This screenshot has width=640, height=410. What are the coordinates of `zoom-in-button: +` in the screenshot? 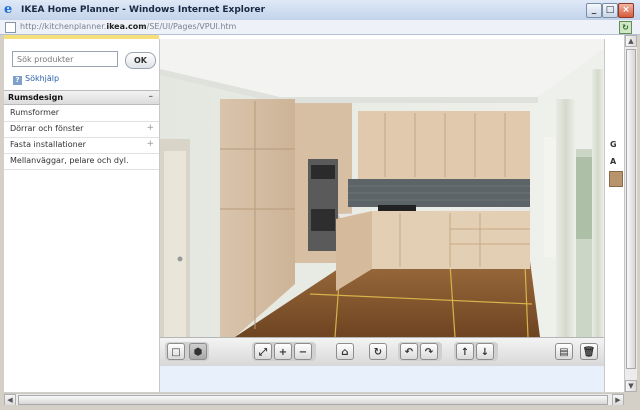 It's located at (283, 351).